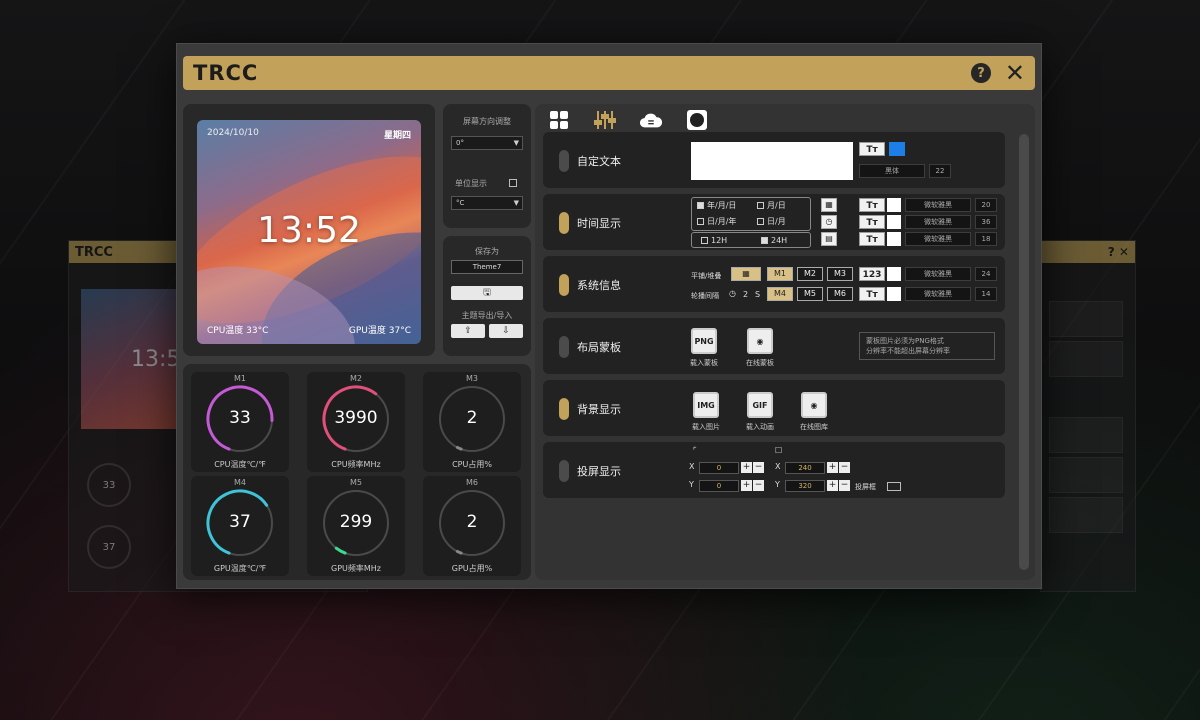  I want to click on settings-scrollbar, so click(1024, 352).